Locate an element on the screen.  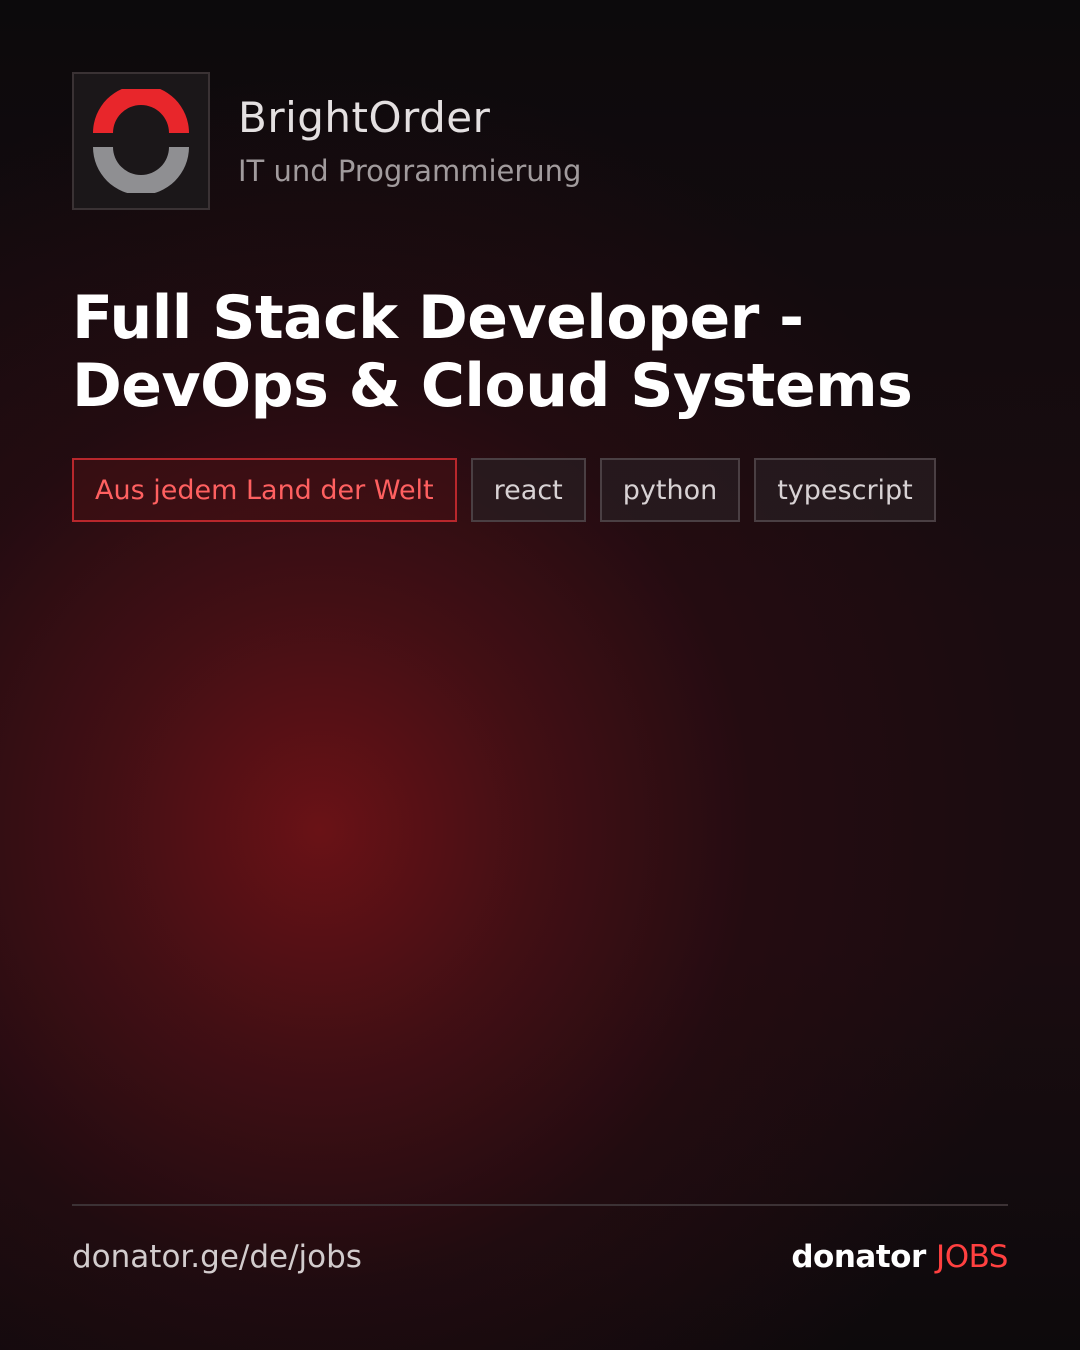
footer-divider is located at coordinates (540, 1205).